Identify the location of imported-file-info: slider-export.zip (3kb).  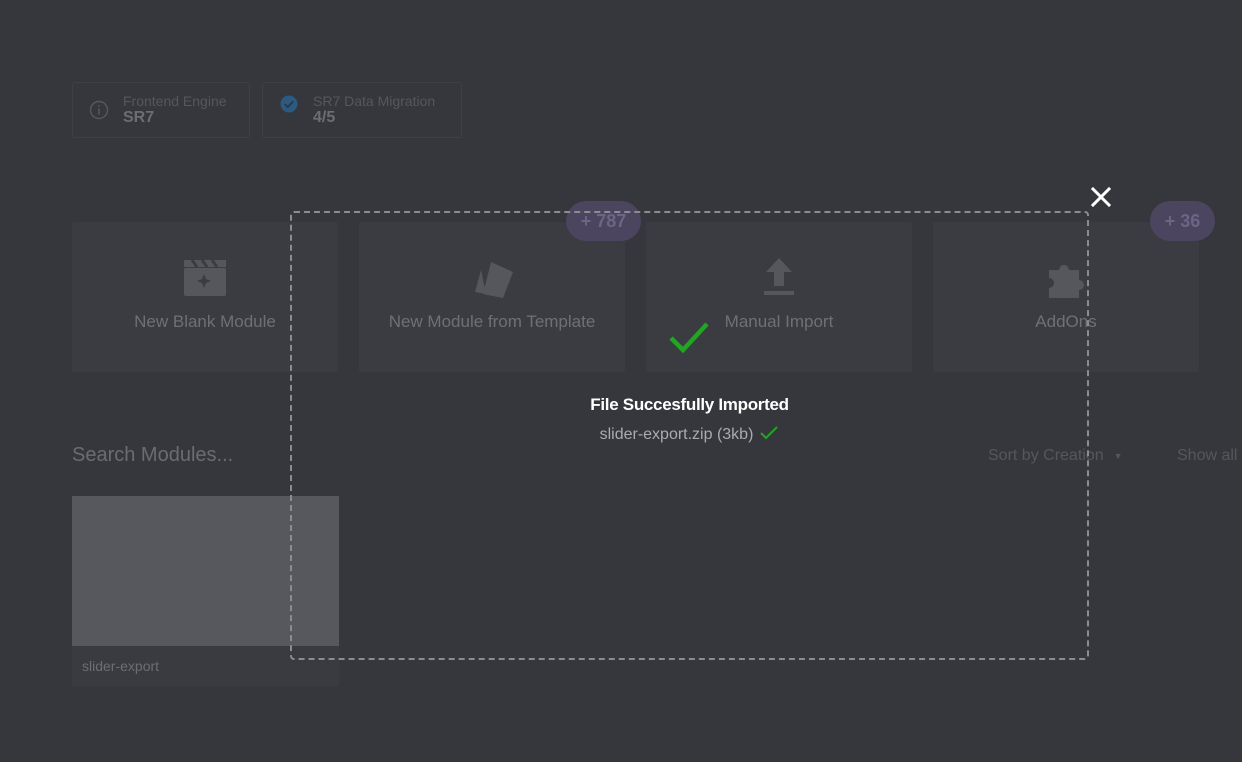
(676, 434).